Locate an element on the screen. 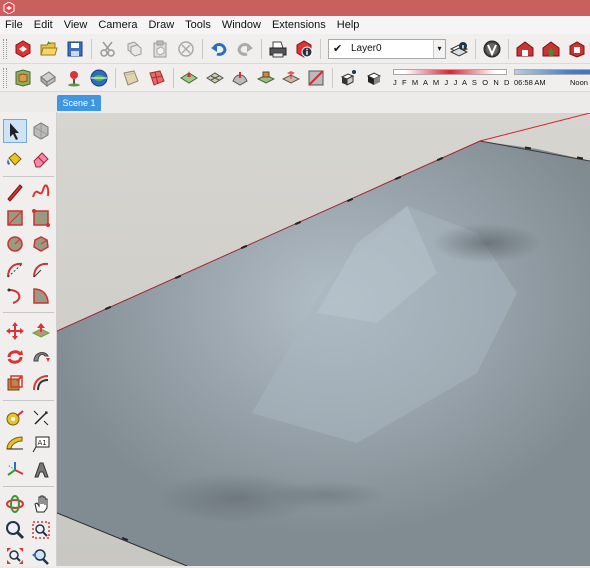  scene-tab: Scene 1 is located at coordinates (79, 103).